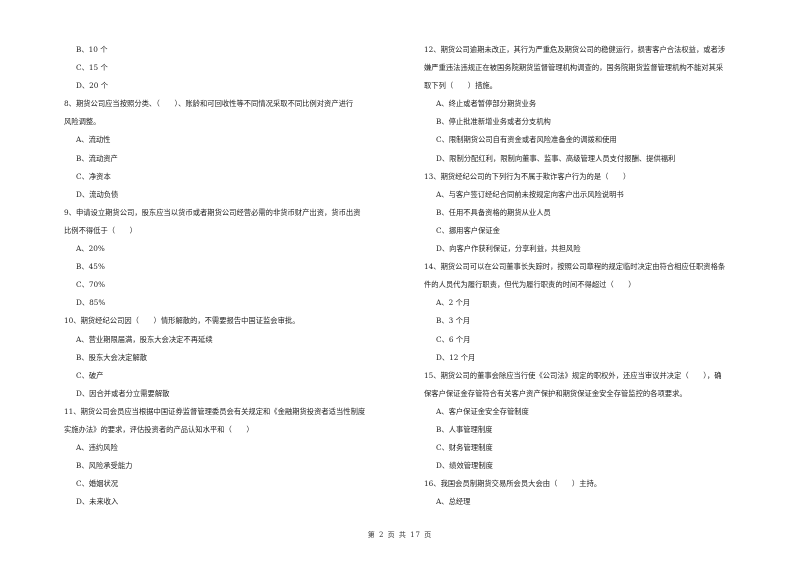 Image resolution: width=800 pixels, height=565 pixels. What do you see at coordinates (182, 321) in the screenshot?
I see `question-text: 10、期货经纪公司因（ ）情形解散的，不需要报告中国证监会审批。` at bounding box center [182, 321].